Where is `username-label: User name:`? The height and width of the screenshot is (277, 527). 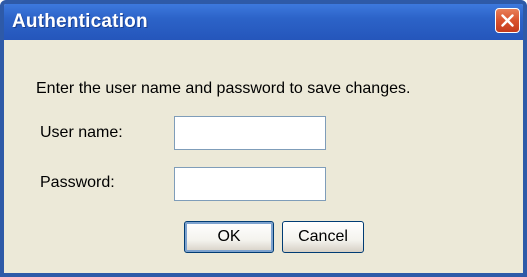 username-label: User name: is located at coordinates (81, 132).